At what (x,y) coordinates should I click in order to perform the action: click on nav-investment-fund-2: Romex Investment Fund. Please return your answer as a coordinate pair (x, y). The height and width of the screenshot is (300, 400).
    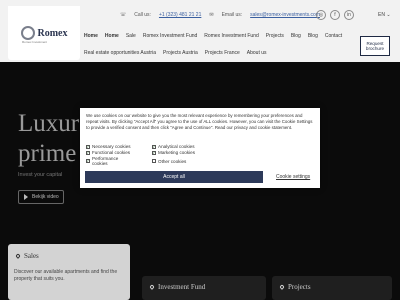
    Looking at the image, I should click on (231, 36).